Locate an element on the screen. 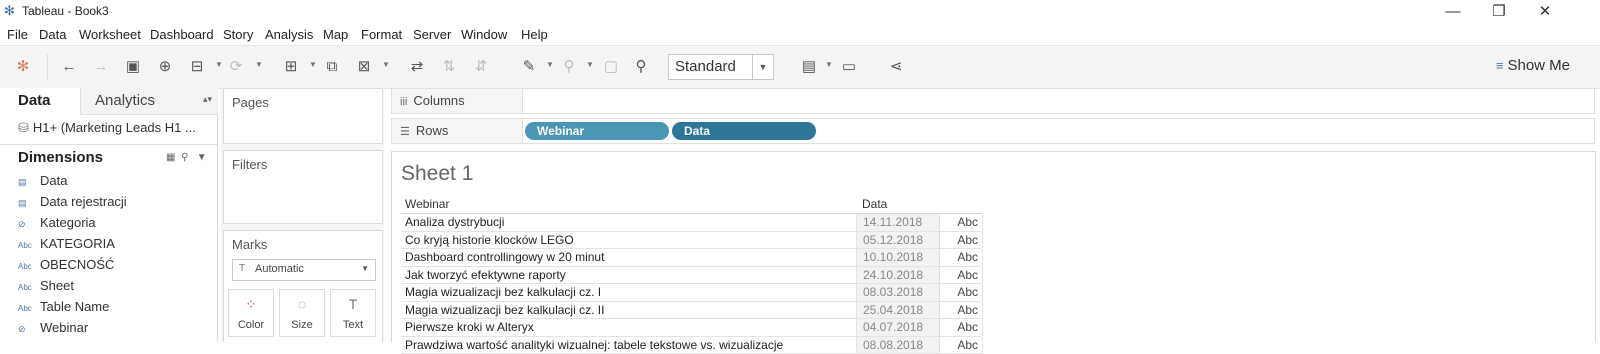 The height and width of the screenshot is (354, 1600). column-header-data: Data is located at coordinates (874, 204).